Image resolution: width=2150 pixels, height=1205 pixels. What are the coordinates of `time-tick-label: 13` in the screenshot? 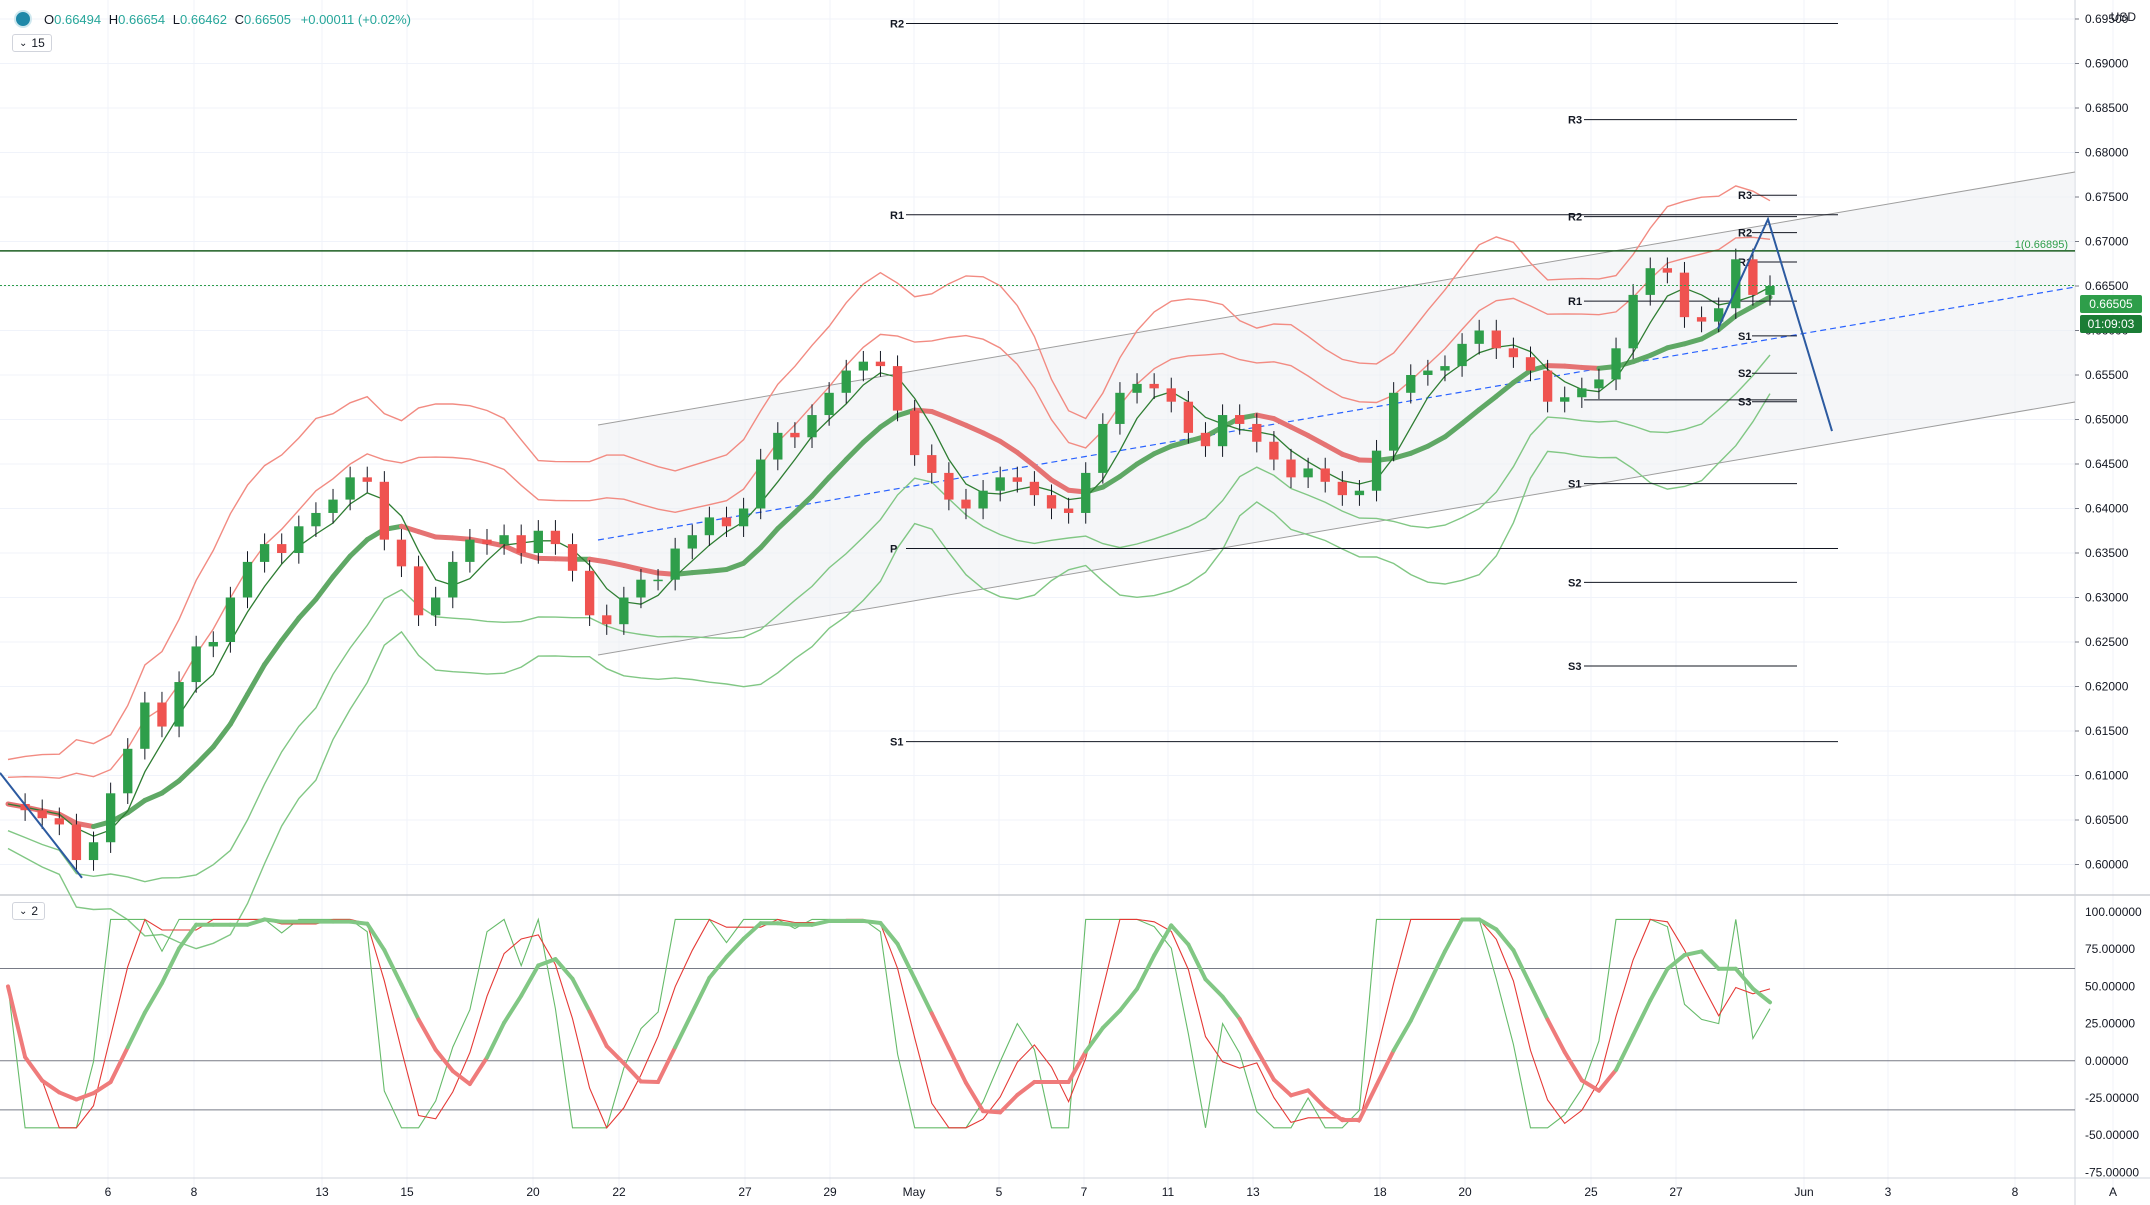 It's located at (1253, 1192).